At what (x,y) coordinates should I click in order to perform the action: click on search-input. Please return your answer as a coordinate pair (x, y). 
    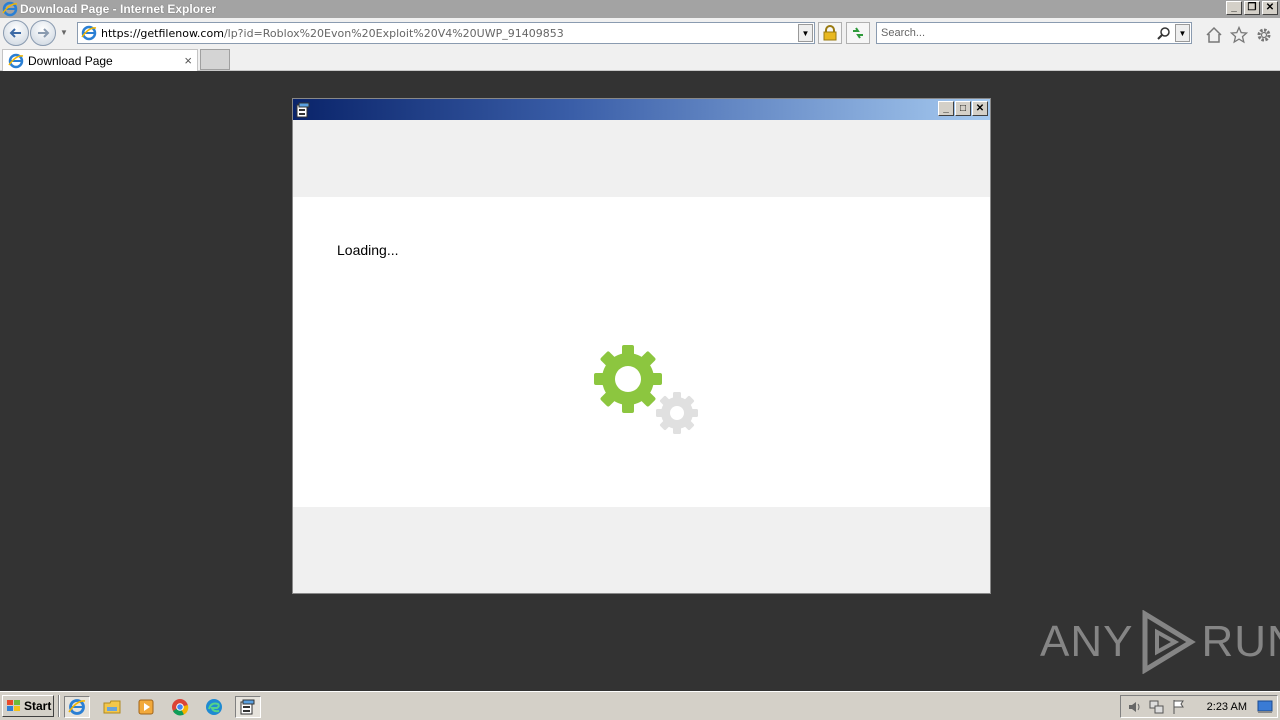
    Looking at the image, I should click on (1016, 33).